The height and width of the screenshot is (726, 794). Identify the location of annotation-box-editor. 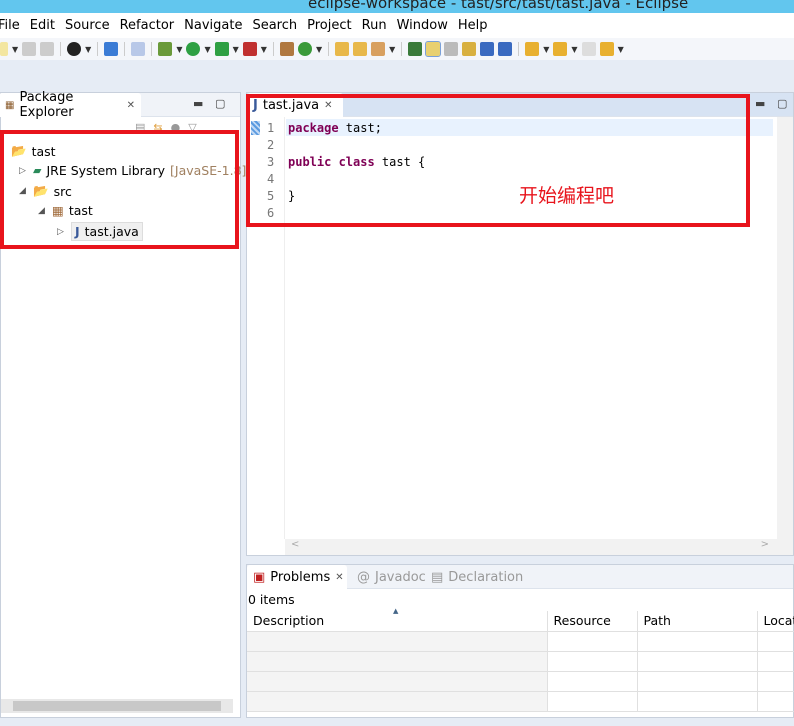
(498, 160).